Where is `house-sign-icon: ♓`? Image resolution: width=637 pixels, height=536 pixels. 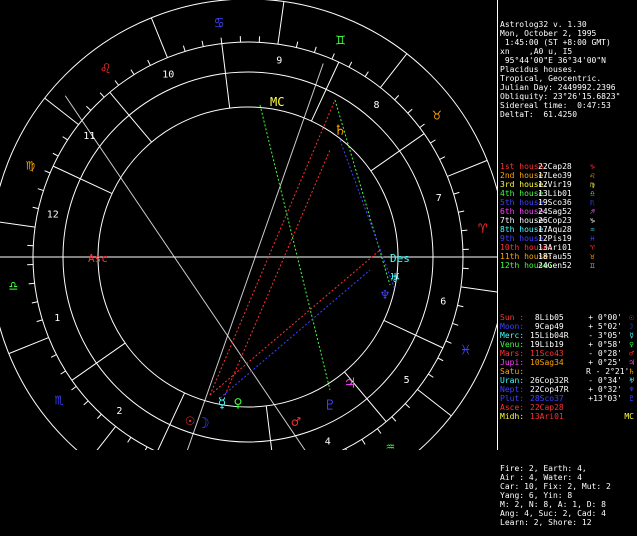
house-sign-icon: ♓ is located at coordinates (597, 238).